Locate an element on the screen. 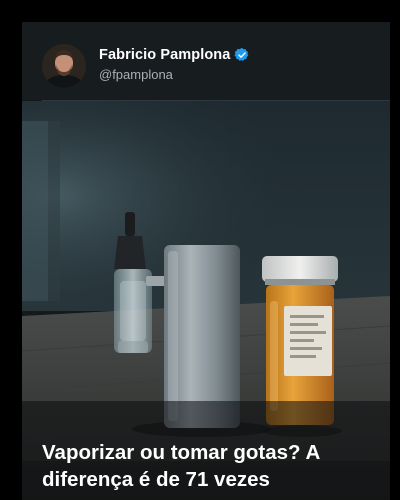  post-header: Fabricio Pamplona @fpamplona is located at coordinates (206, 61).